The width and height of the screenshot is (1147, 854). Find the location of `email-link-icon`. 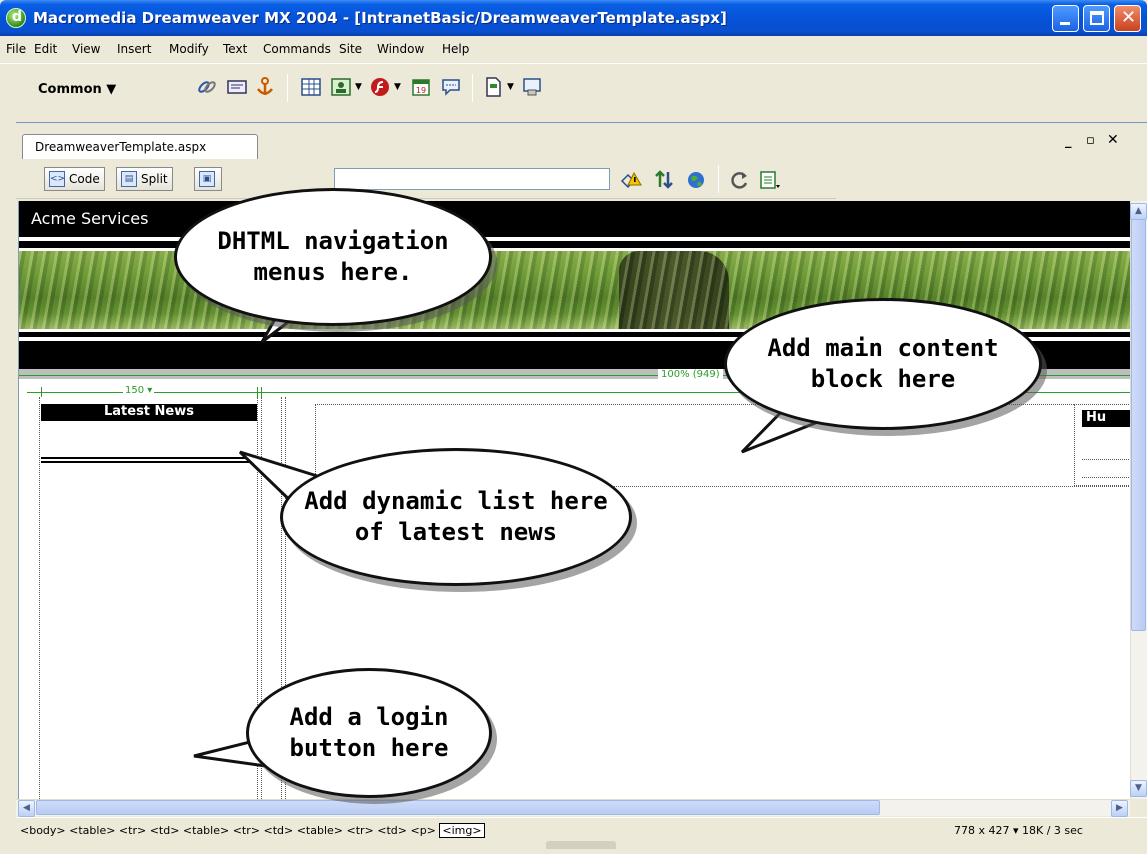

email-link-icon is located at coordinates (237, 87).